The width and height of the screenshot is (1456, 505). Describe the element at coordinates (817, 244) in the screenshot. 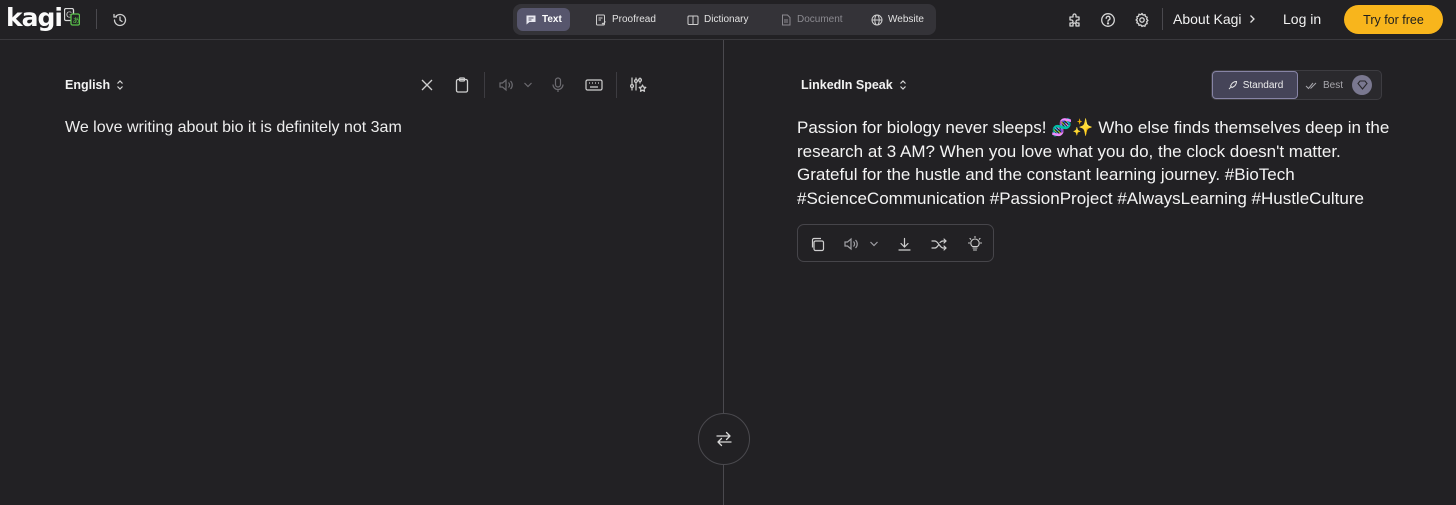

I see `copy-icon` at that location.